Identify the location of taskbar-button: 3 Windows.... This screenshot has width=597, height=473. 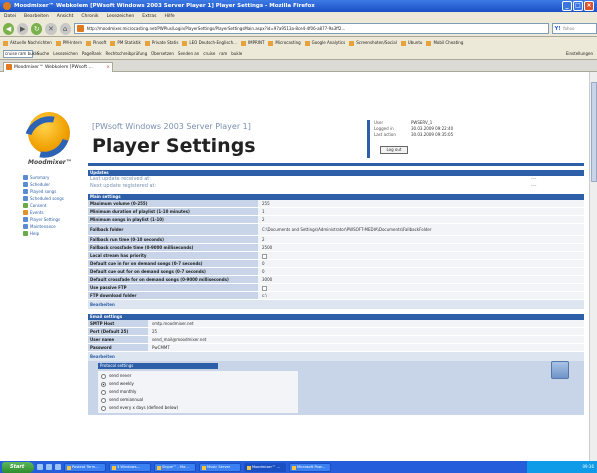
(130, 467).